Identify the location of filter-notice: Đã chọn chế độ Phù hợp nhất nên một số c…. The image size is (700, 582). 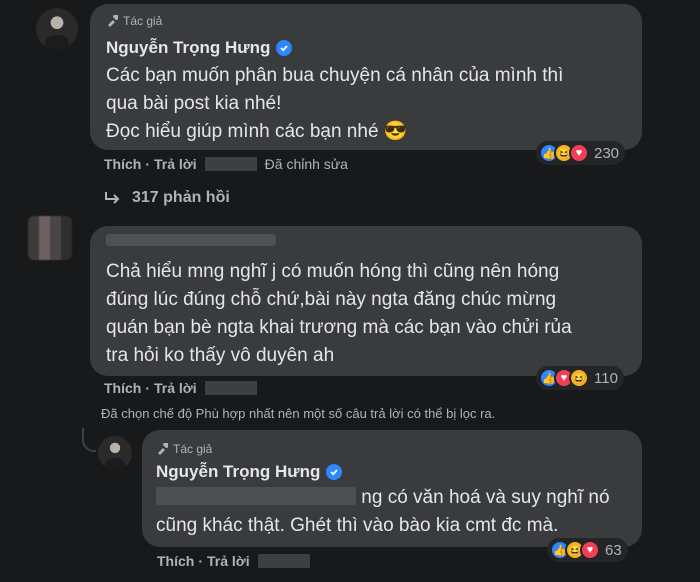
(298, 413).